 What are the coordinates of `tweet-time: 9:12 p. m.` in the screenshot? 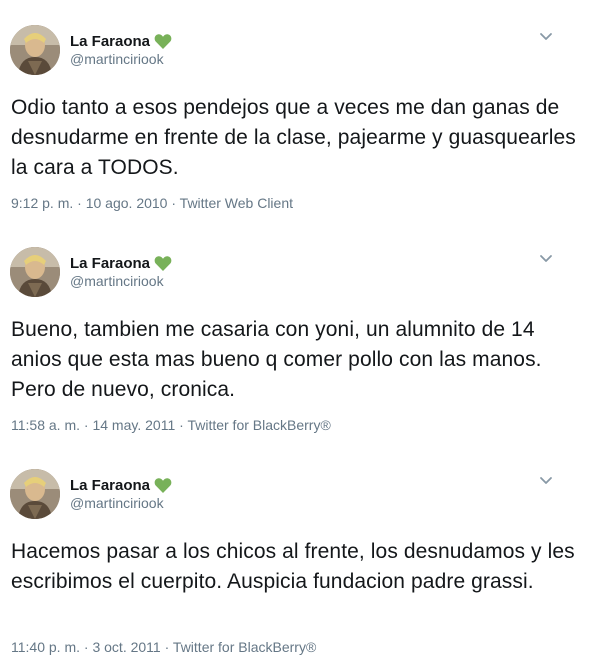 It's located at (42, 203).